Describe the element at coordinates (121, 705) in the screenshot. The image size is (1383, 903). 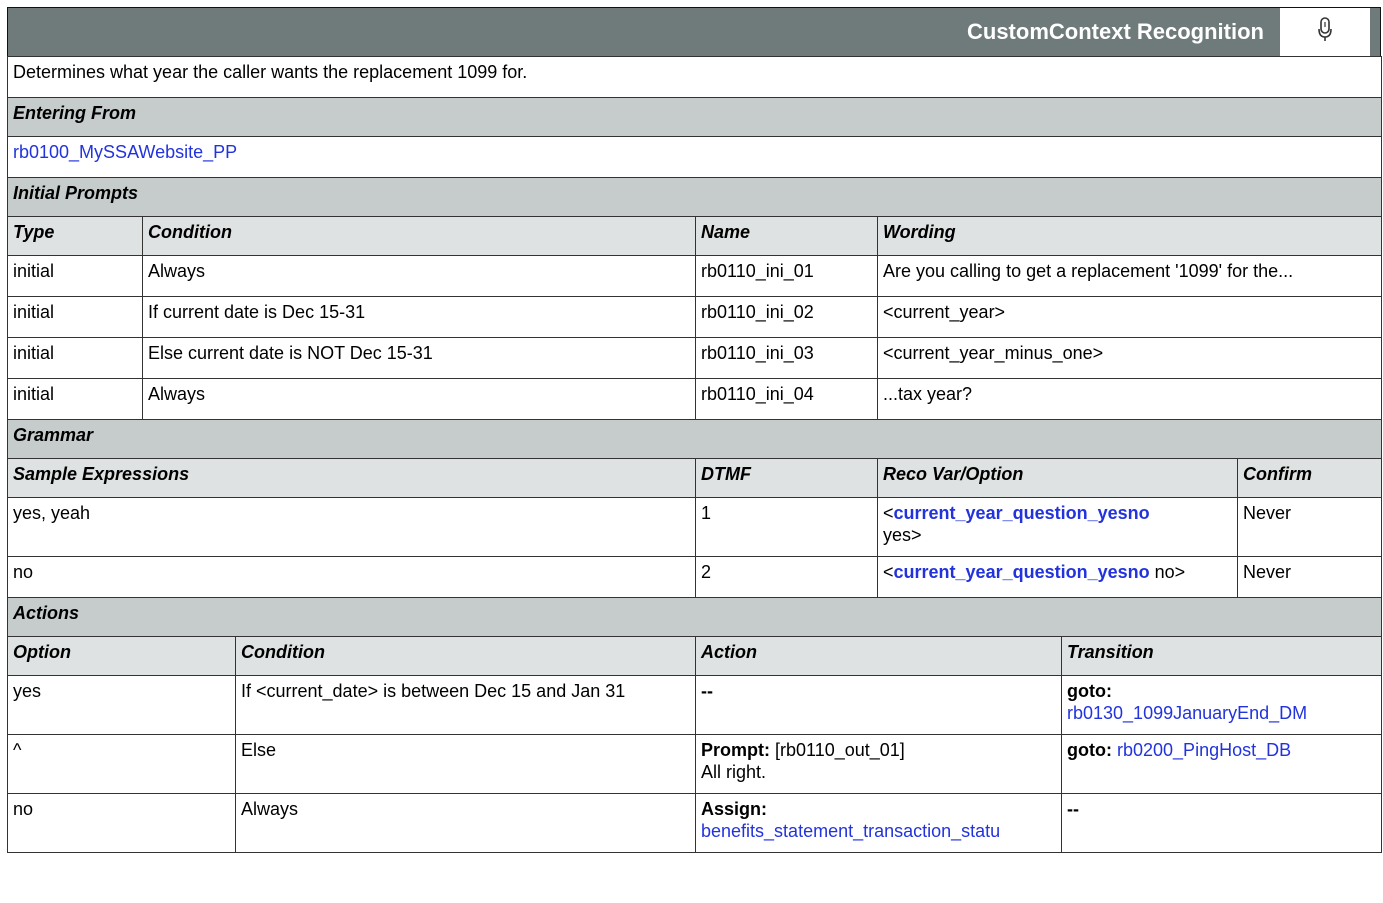
I see `action-option: yes` at that location.